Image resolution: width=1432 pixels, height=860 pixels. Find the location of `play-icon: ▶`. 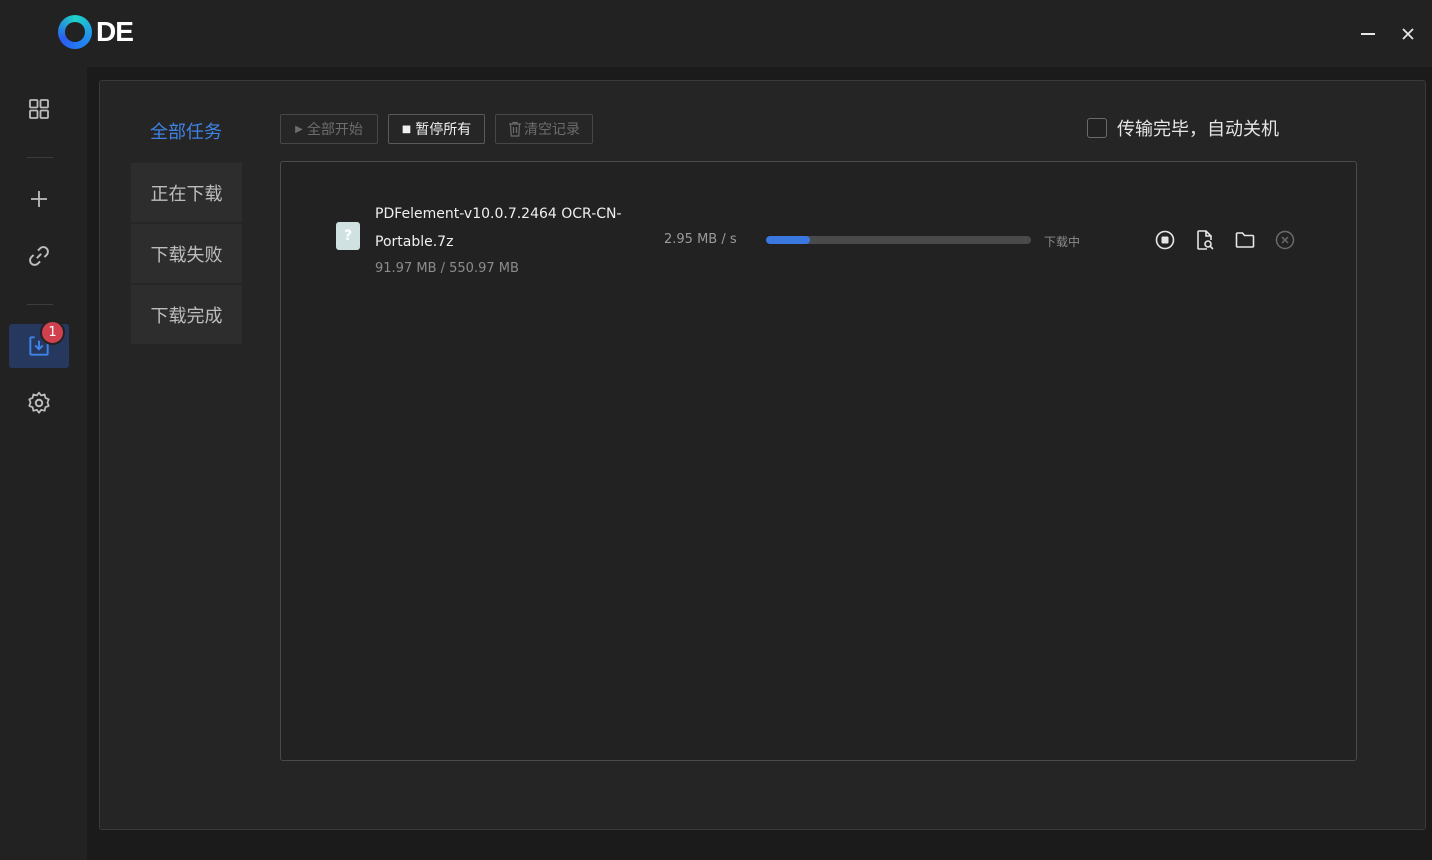

play-icon: ▶ is located at coordinates (299, 129).